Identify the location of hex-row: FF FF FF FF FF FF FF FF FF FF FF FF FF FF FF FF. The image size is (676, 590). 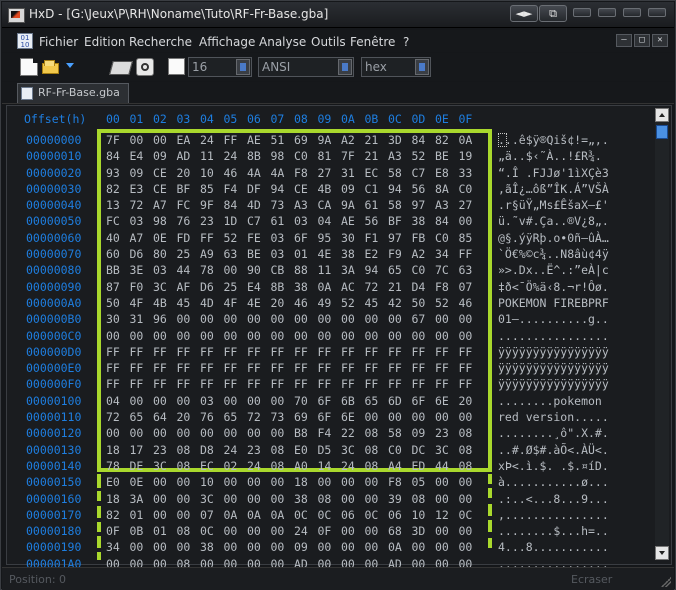
(294, 384).